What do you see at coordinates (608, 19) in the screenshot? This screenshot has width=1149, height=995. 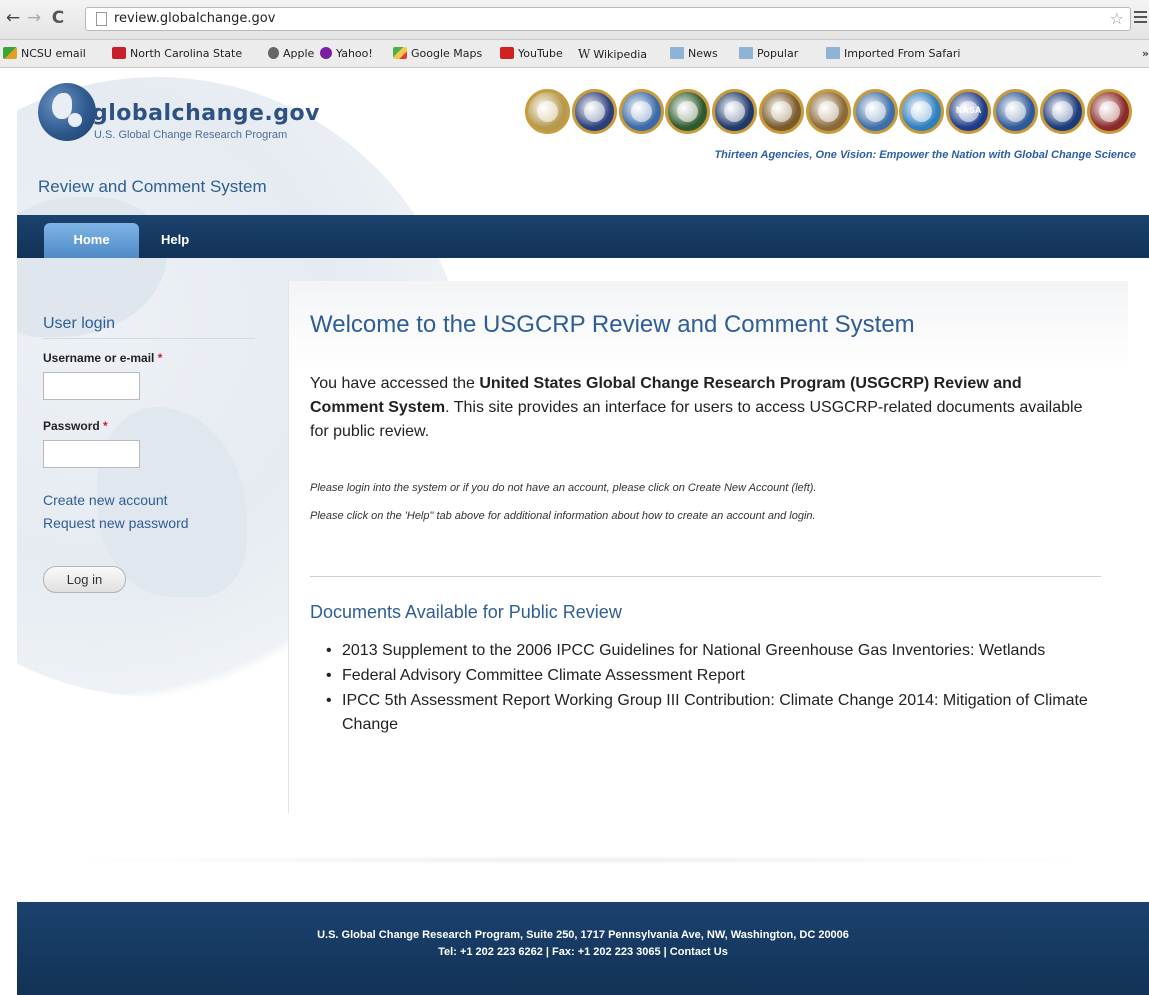 I see `address-bar: review.globalchange.gov ☆` at bounding box center [608, 19].